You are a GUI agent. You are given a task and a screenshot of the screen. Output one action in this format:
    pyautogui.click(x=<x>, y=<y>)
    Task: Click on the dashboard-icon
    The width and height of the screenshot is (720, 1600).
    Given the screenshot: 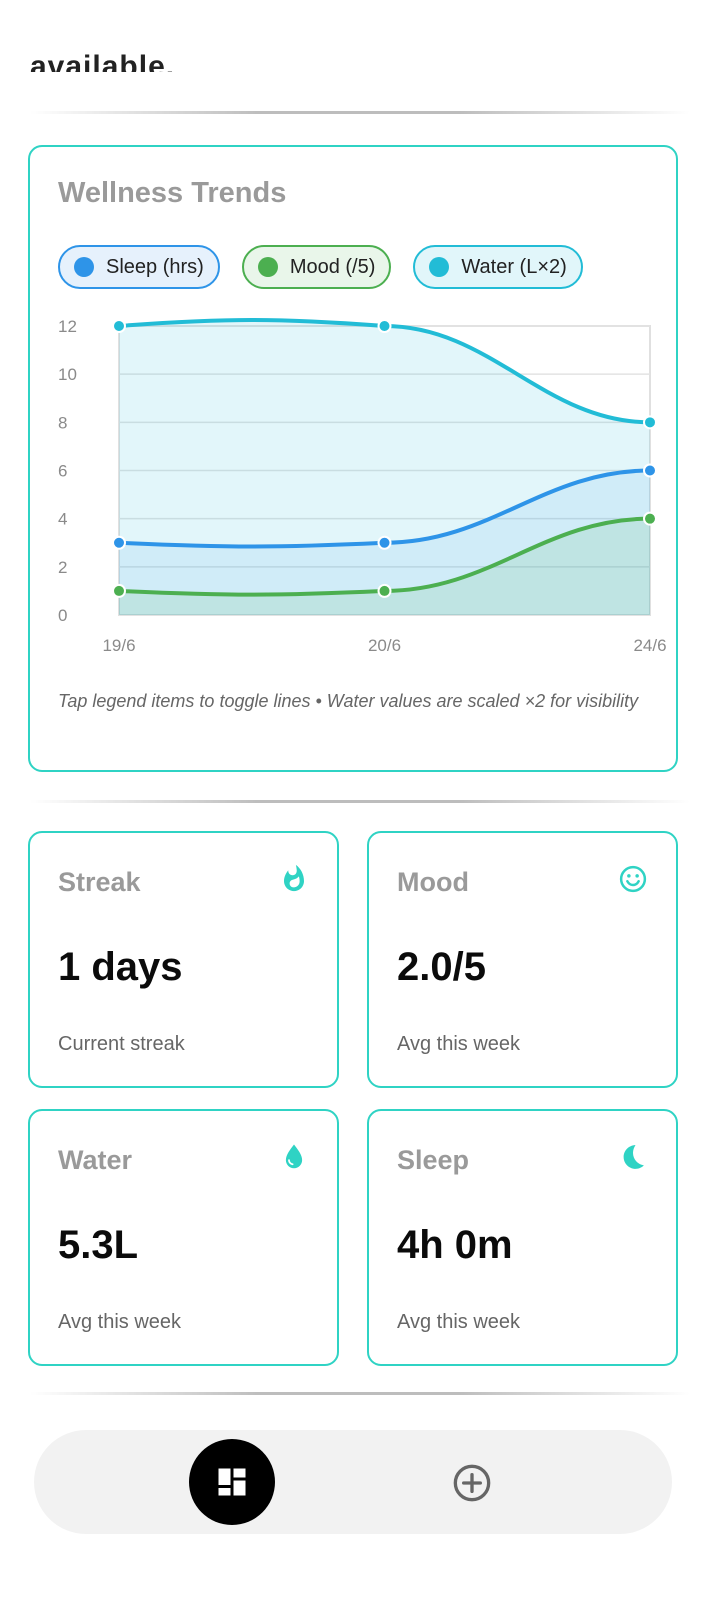 What is the action you would take?
    pyautogui.click(x=232, y=1482)
    